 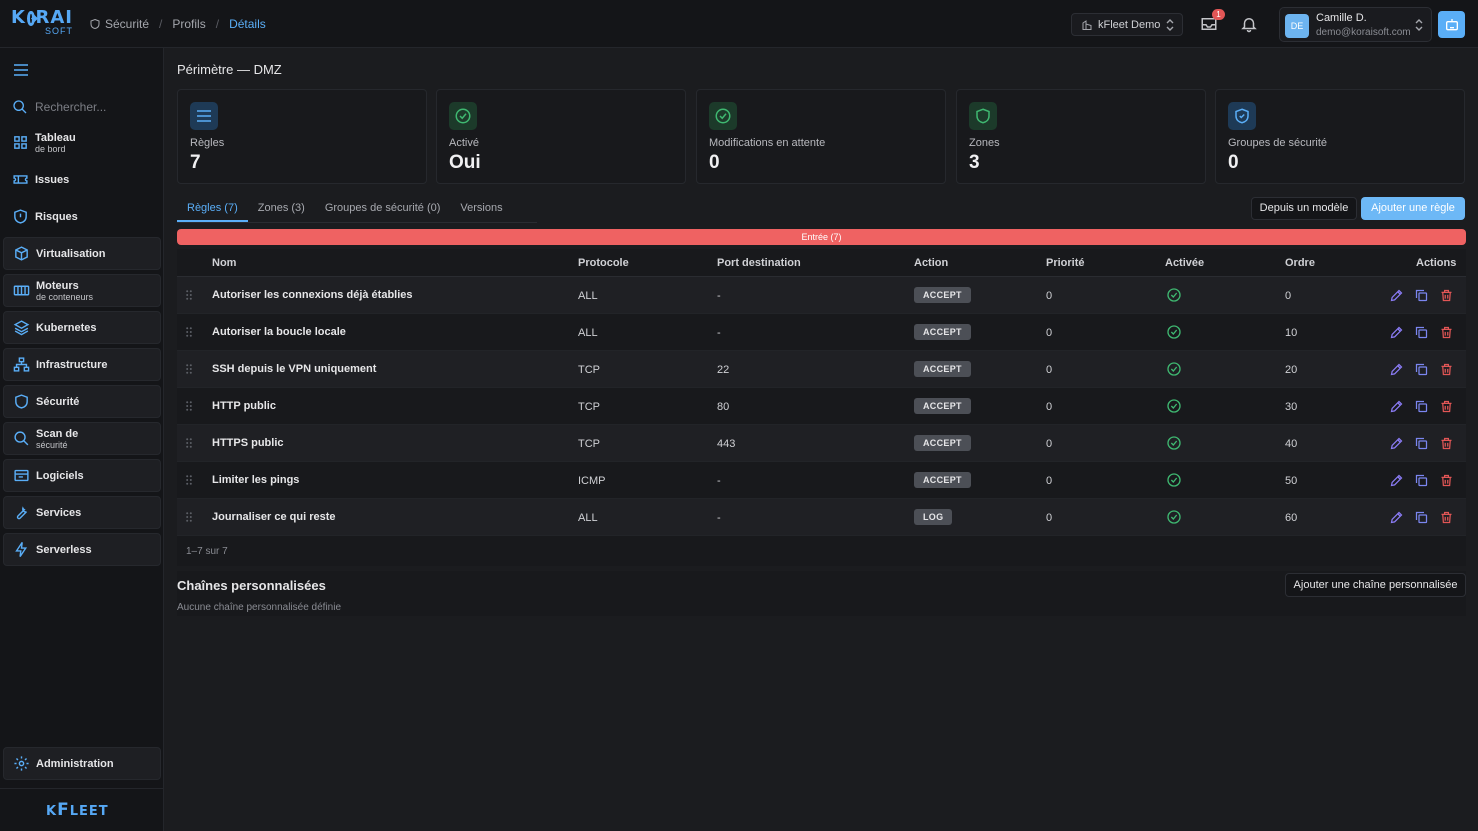 I want to click on menu-icon, so click(x=21, y=70).